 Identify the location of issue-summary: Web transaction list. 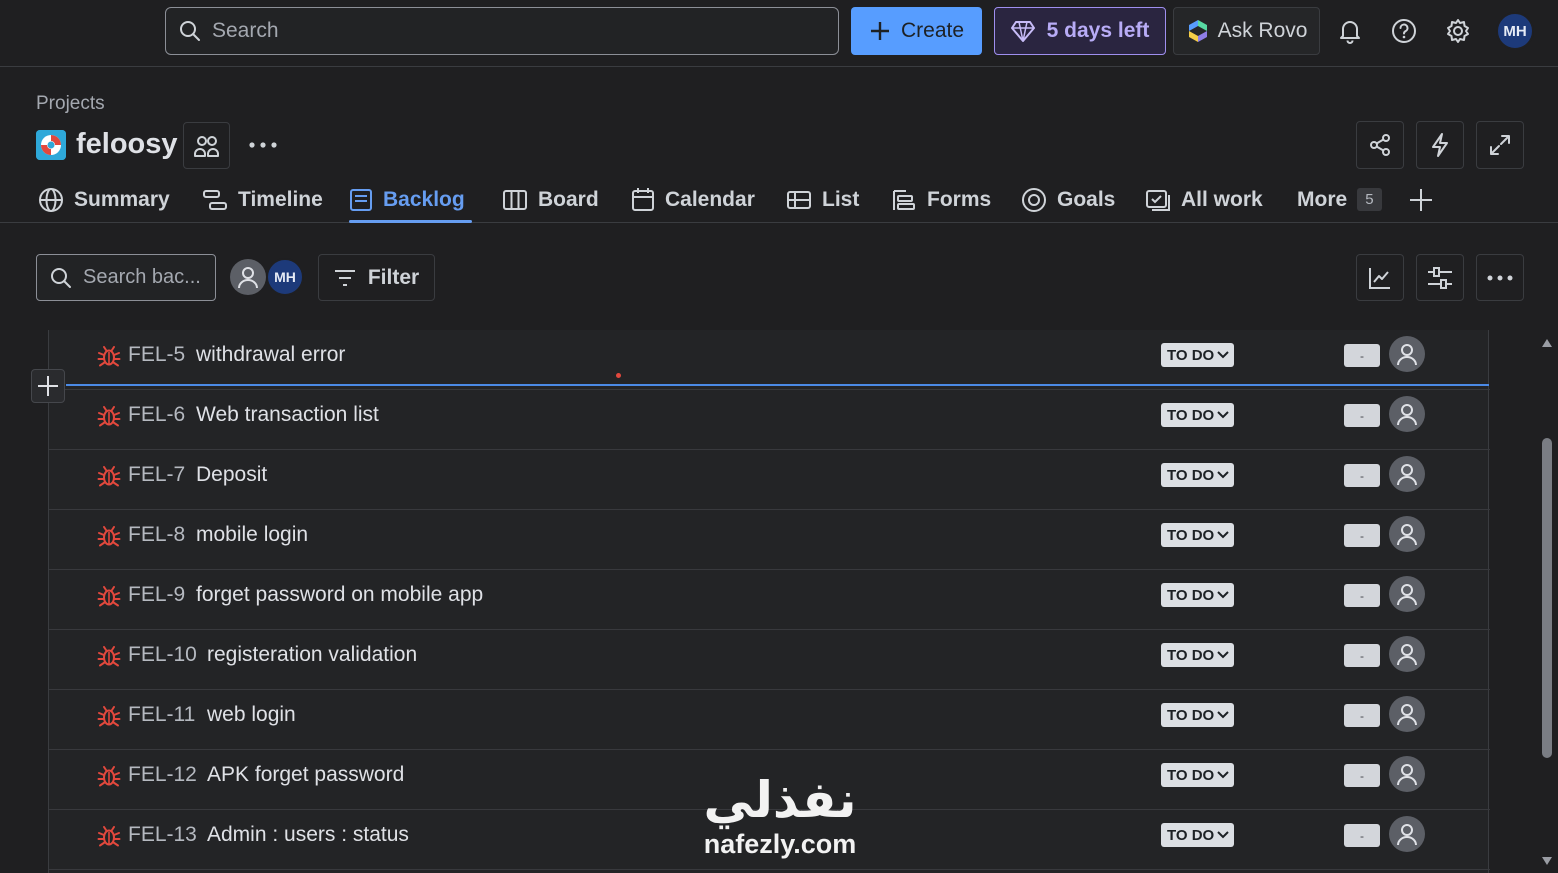
(287, 415).